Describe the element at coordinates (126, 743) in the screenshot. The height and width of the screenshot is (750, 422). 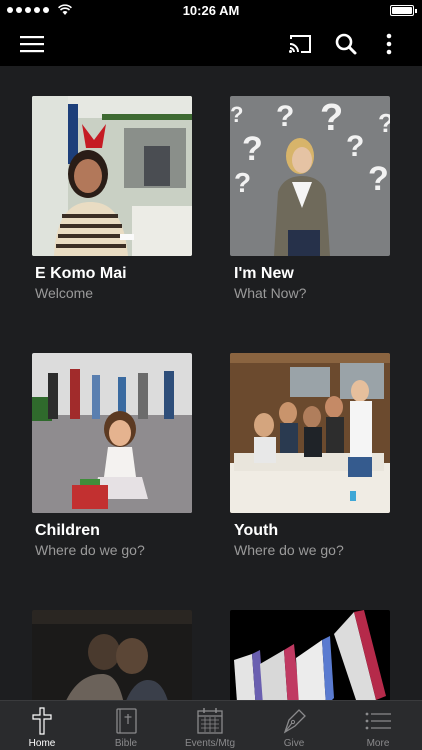
I see `tab-label: Bible` at that location.